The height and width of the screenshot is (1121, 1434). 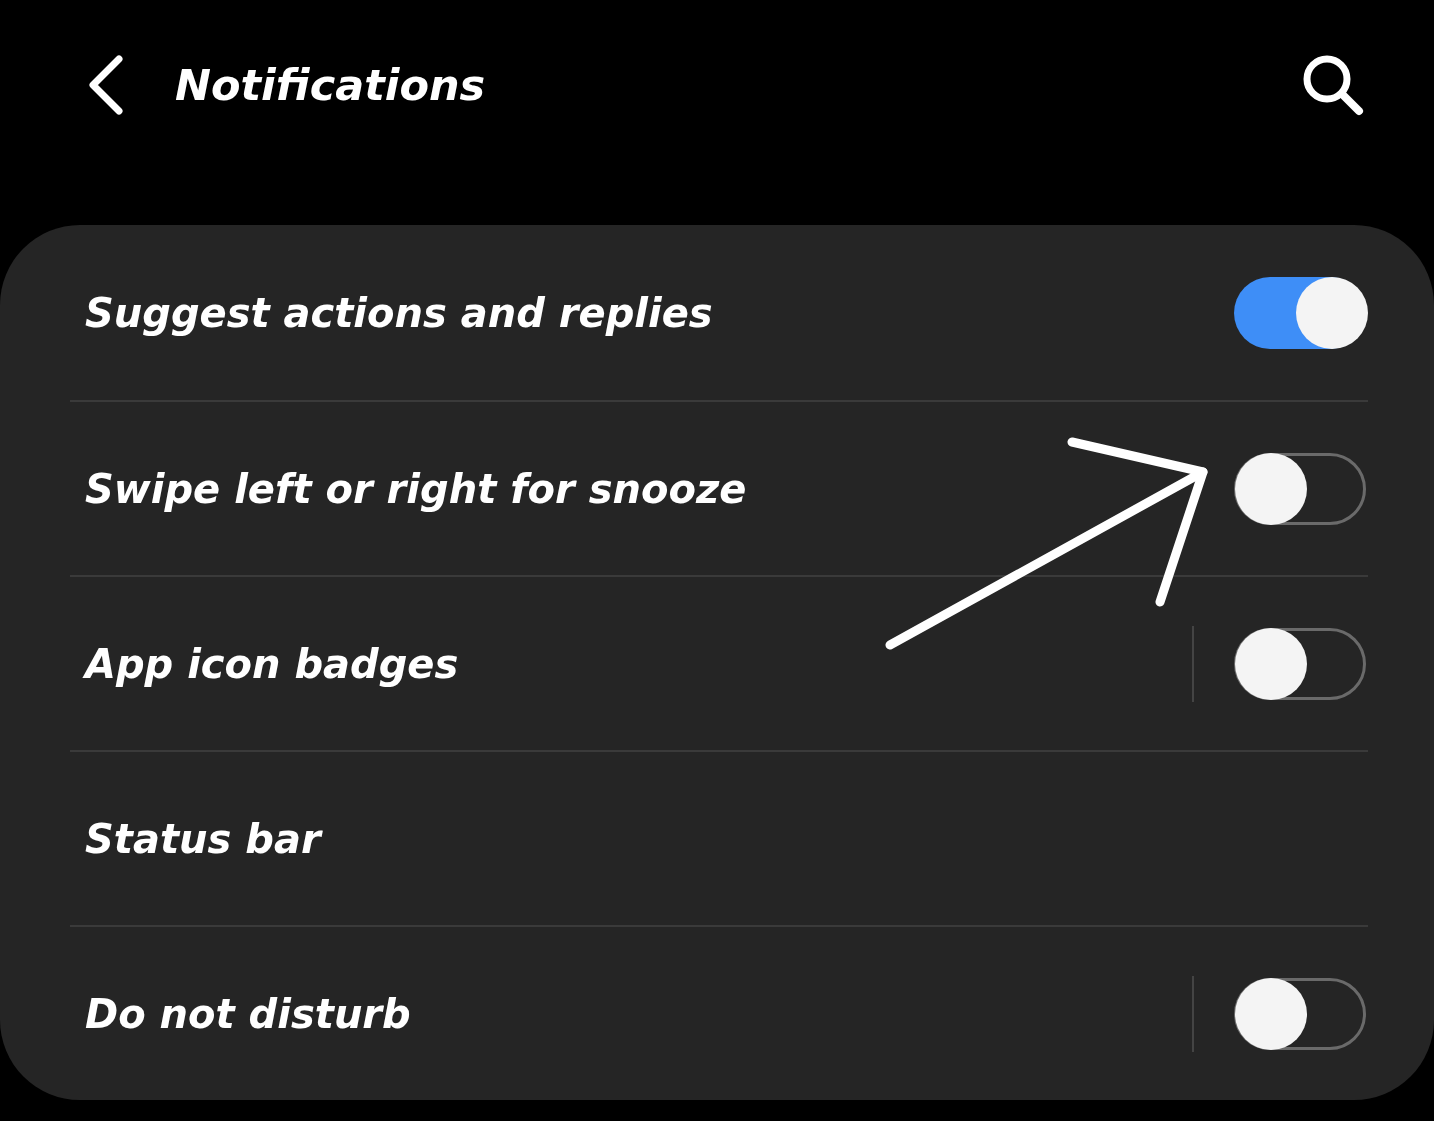 I want to click on search-icon, so click(x=1333, y=85).